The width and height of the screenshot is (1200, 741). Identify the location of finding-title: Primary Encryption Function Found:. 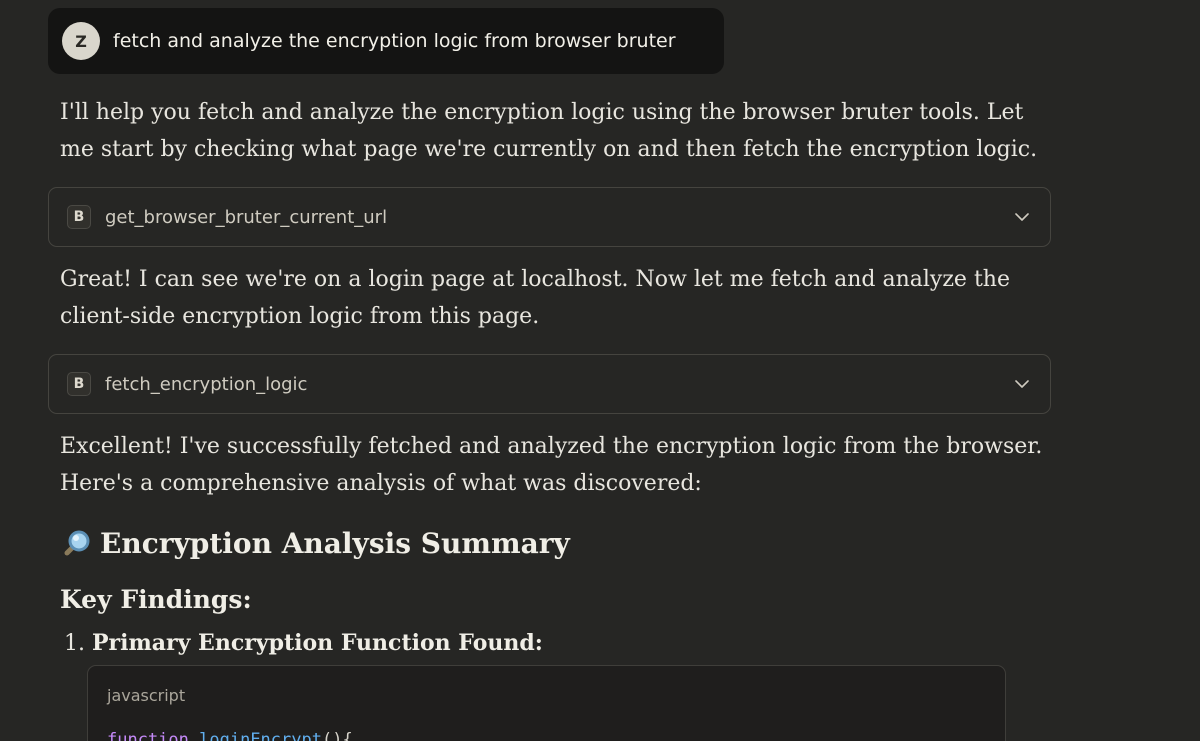
(317, 643).